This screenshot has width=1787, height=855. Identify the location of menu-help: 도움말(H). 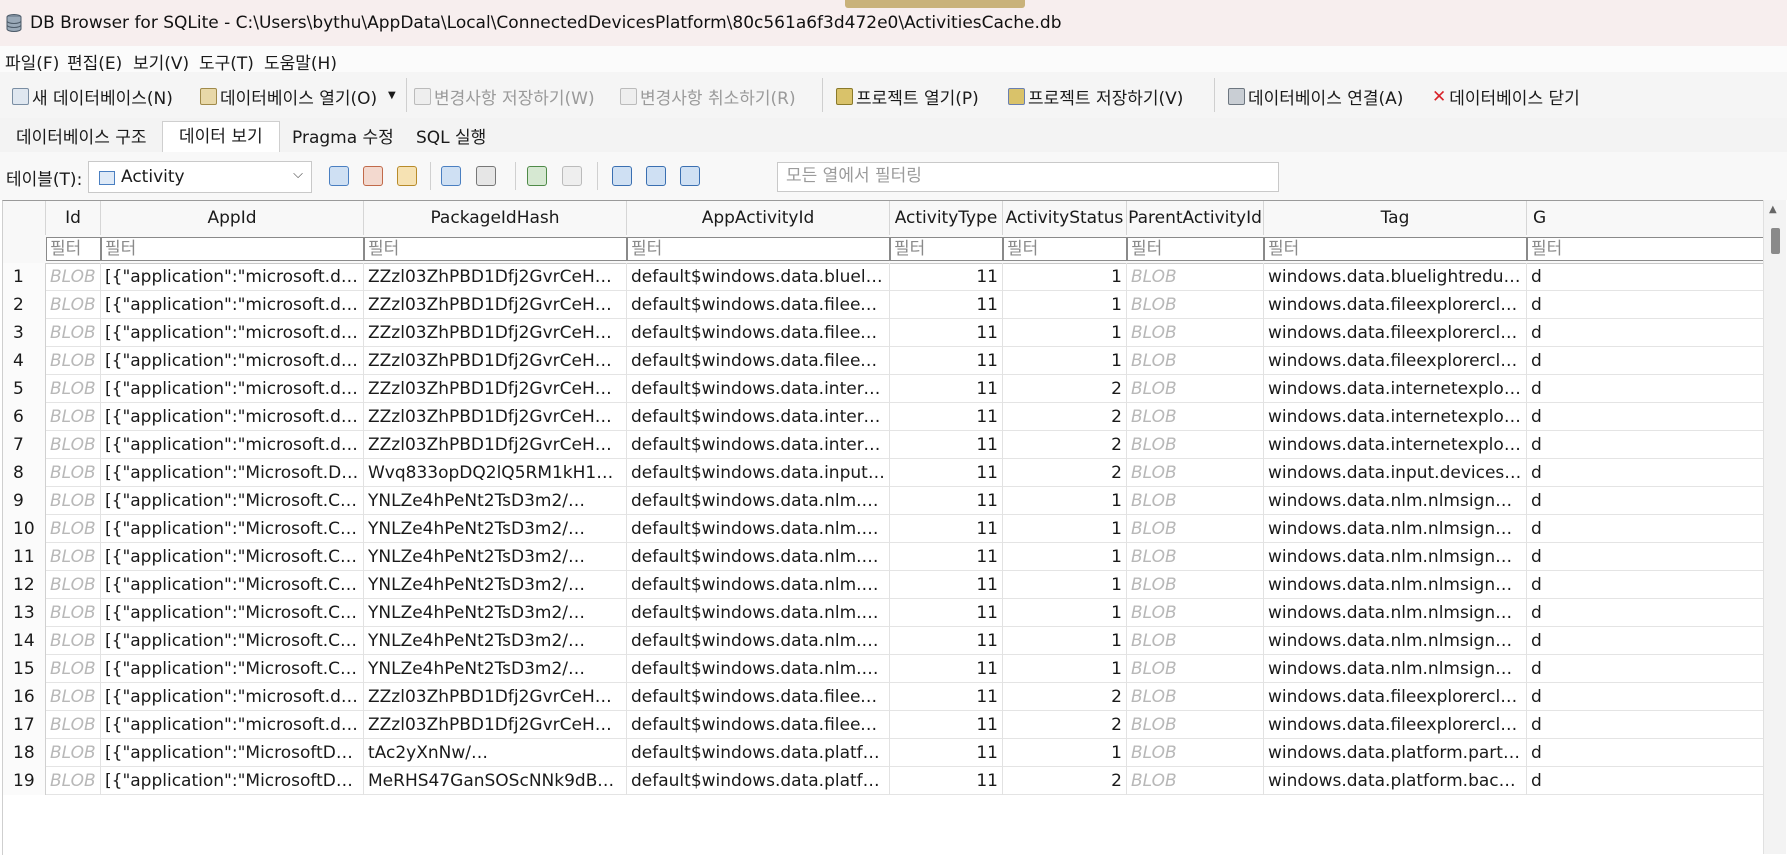
(300, 61).